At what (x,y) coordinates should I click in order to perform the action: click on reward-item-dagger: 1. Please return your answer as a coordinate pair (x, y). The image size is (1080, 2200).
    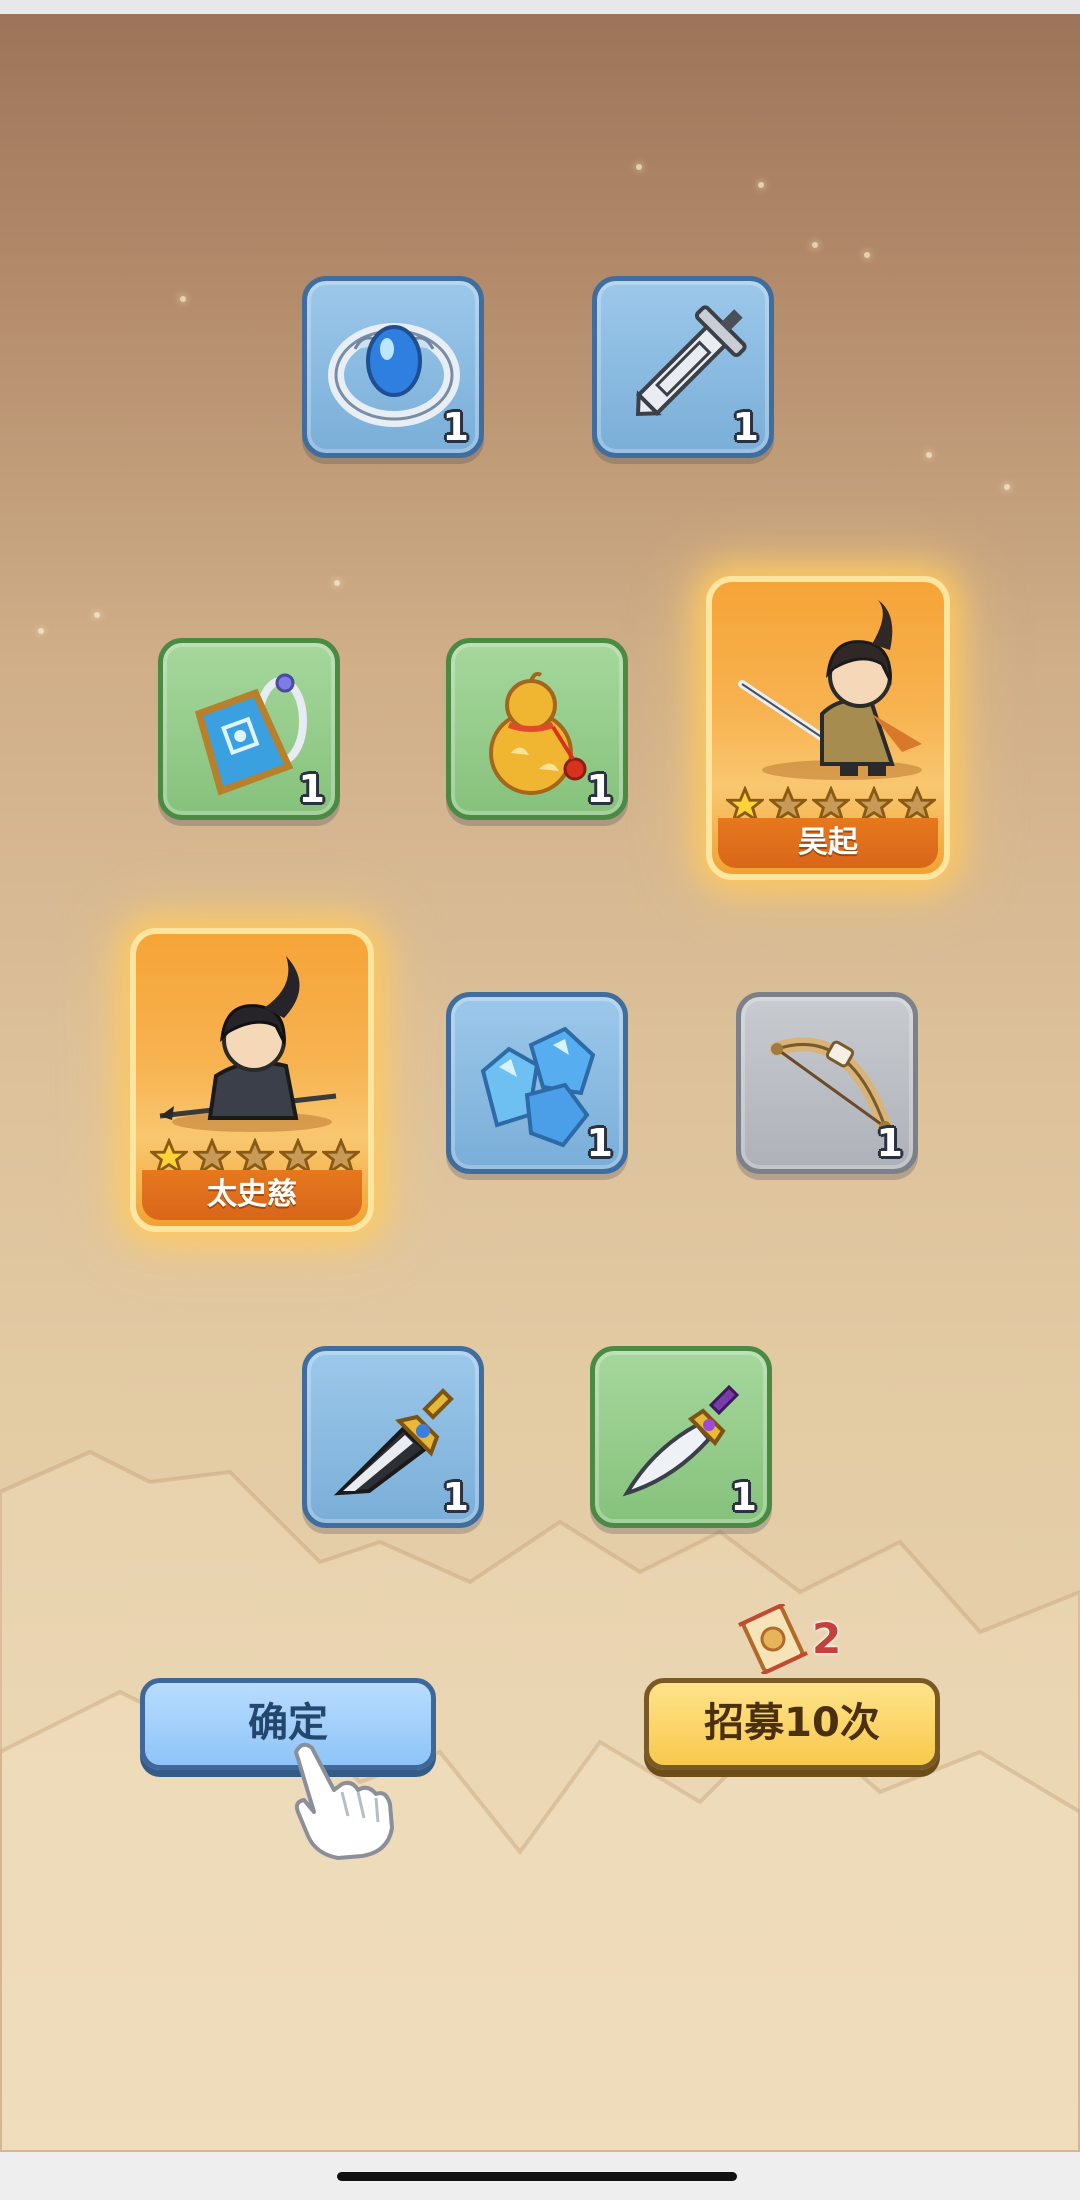
    Looking at the image, I should click on (681, 1437).